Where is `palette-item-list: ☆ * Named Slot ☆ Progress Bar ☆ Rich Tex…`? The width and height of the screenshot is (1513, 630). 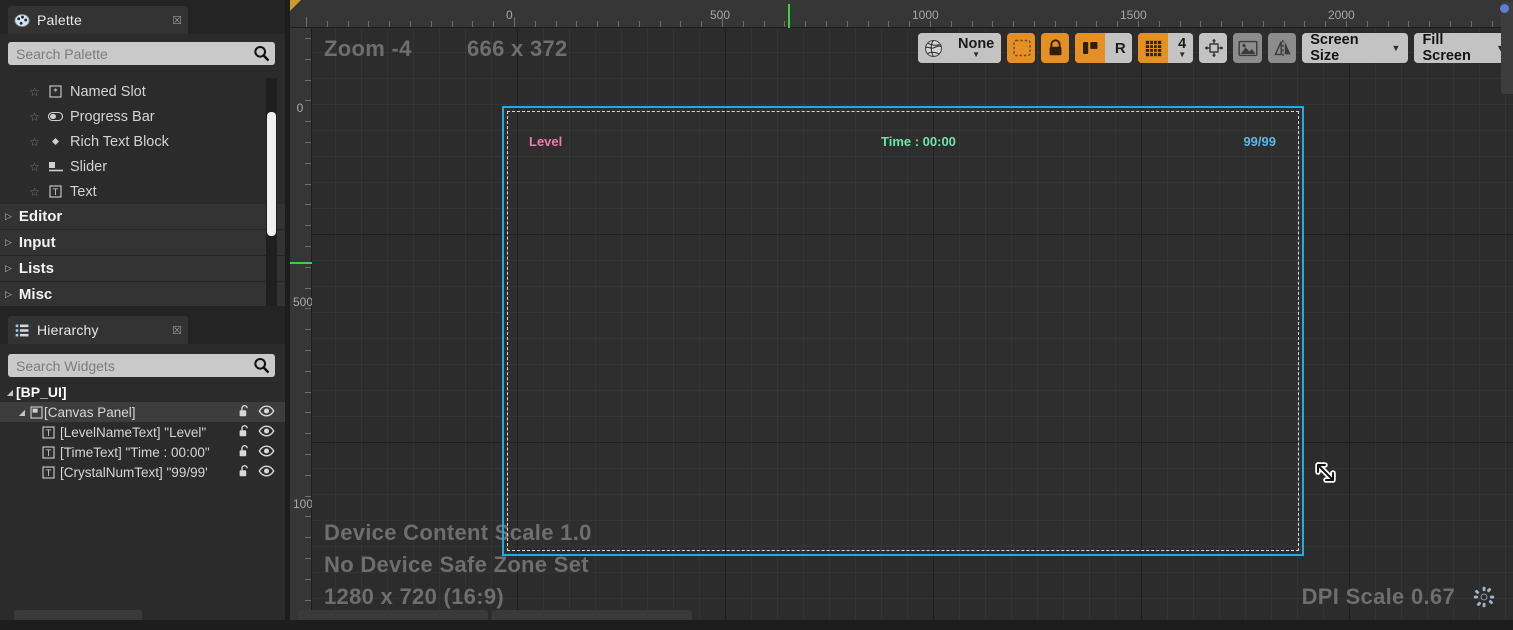 palette-item-list: ☆ * Named Slot ☆ Progress Bar ☆ Rich Tex… is located at coordinates (142, 191).